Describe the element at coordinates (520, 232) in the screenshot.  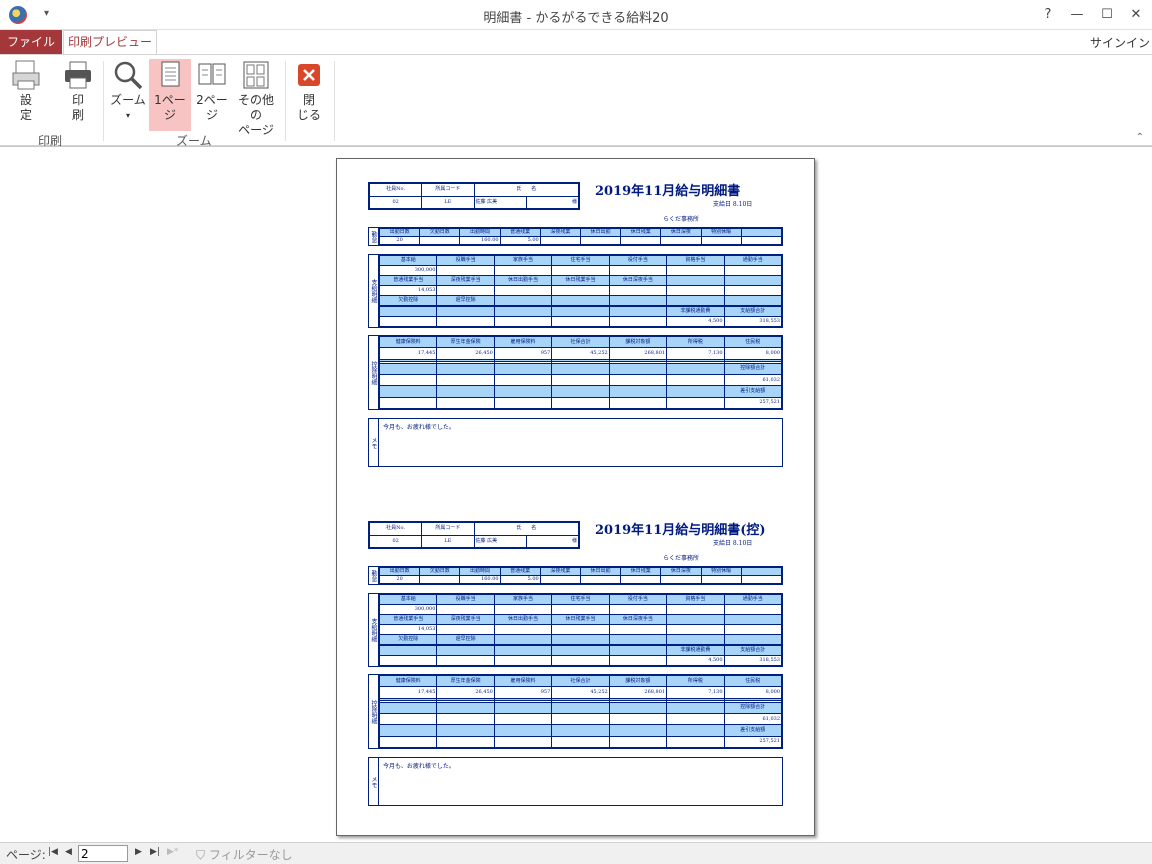
I see `cell: 普通残業` at that location.